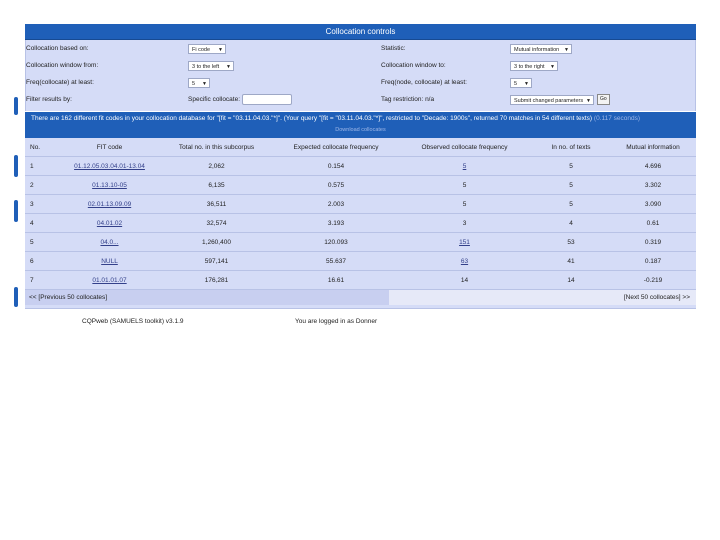 This screenshot has height=540, width=720. Describe the element at coordinates (521, 83) in the screenshot. I see `freq-node-select: 5 ▼` at that location.